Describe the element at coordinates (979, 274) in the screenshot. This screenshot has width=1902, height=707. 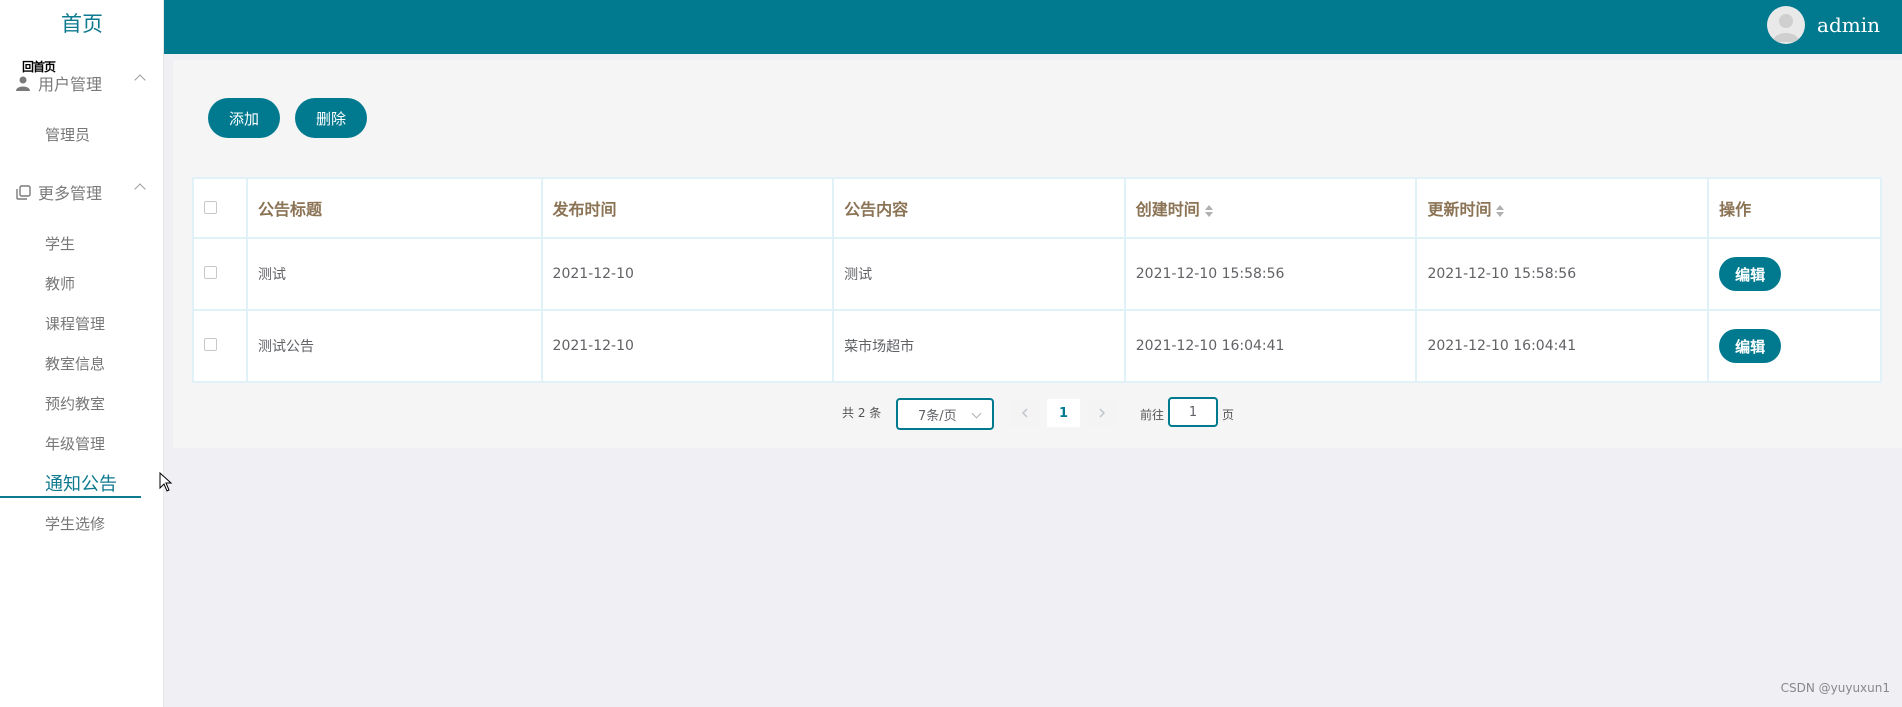
I see `cell-content: 测试` at that location.